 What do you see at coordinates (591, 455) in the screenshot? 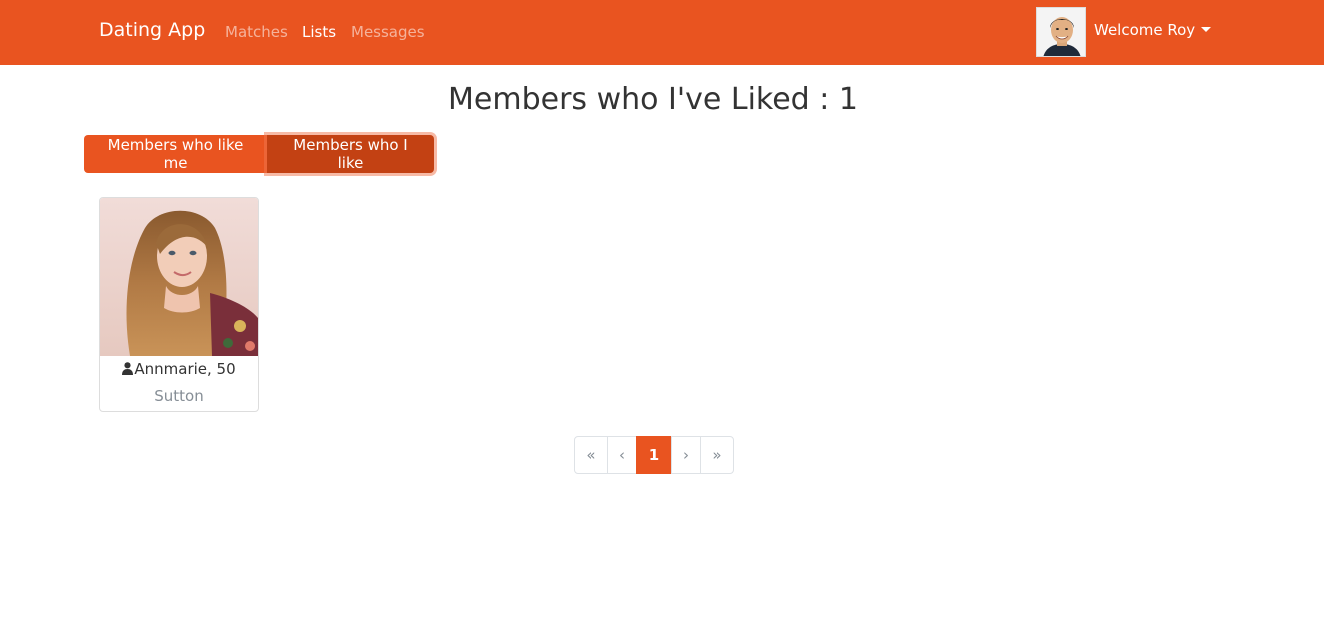
I see `pagination-first-button: «` at bounding box center [591, 455].